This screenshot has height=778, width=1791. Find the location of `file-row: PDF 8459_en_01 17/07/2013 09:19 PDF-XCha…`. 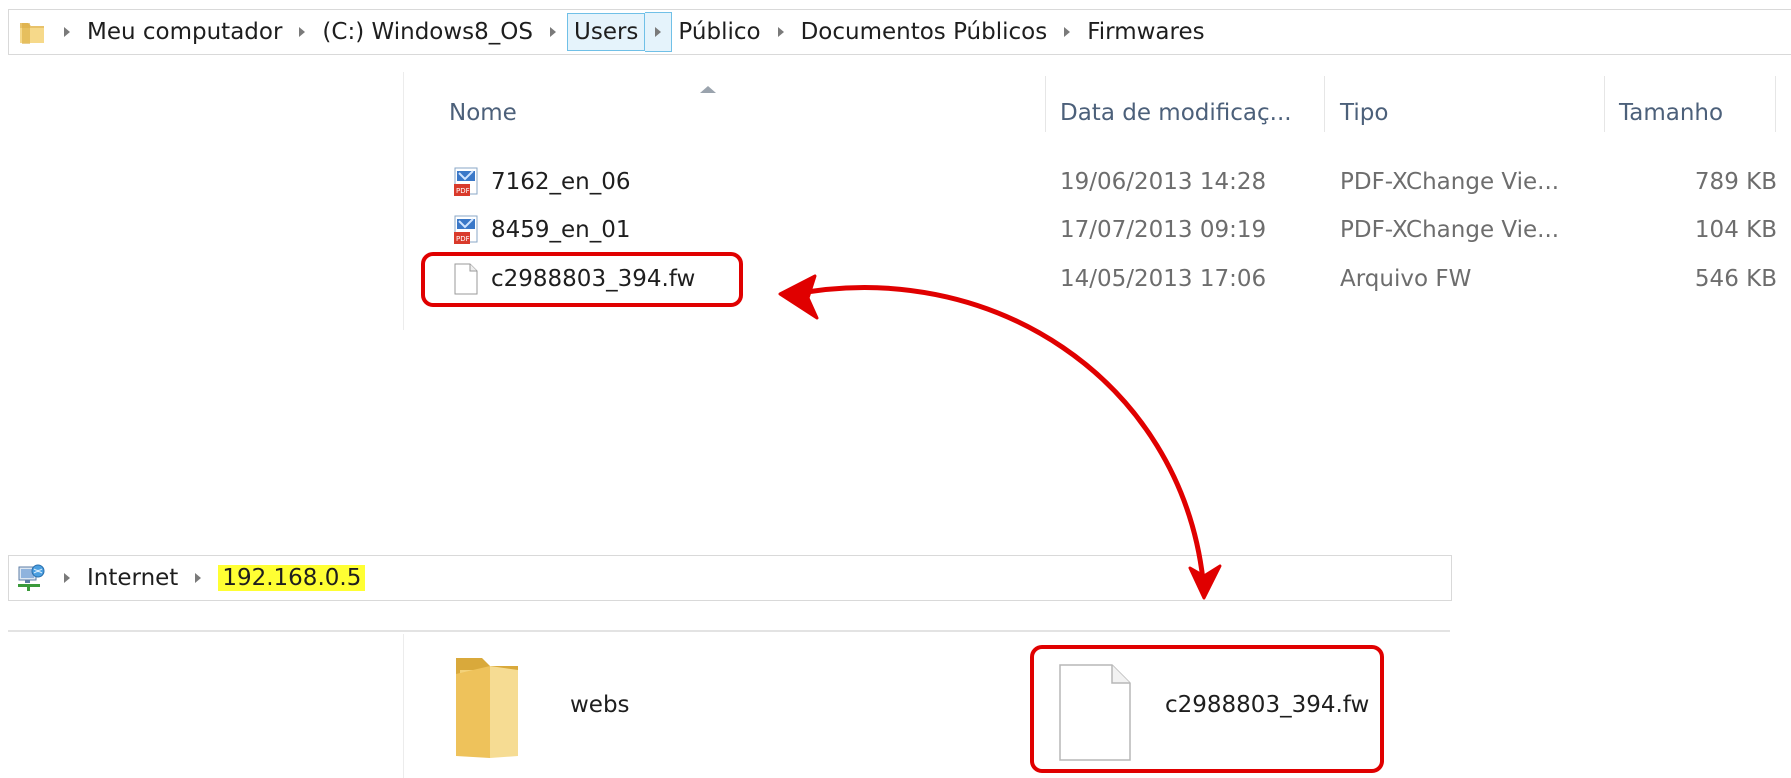

file-row: PDF 8459_en_01 17/07/2013 09:19 PDF-XCha… is located at coordinates (1115, 230).